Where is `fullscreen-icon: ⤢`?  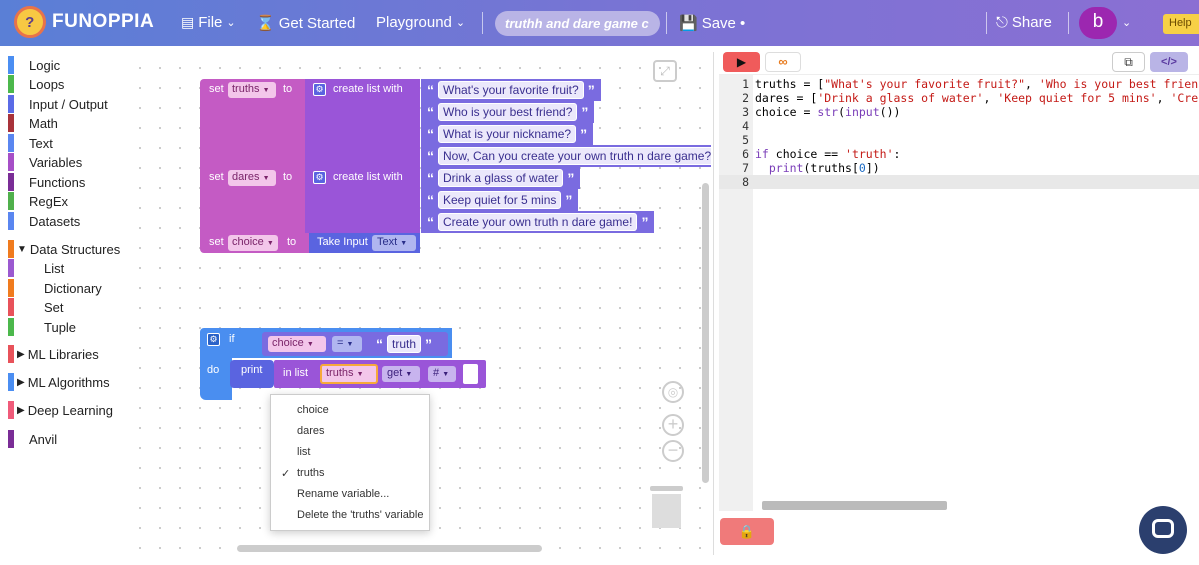 fullscreen-icon: ⤢ is located at coordinates (665, 71).